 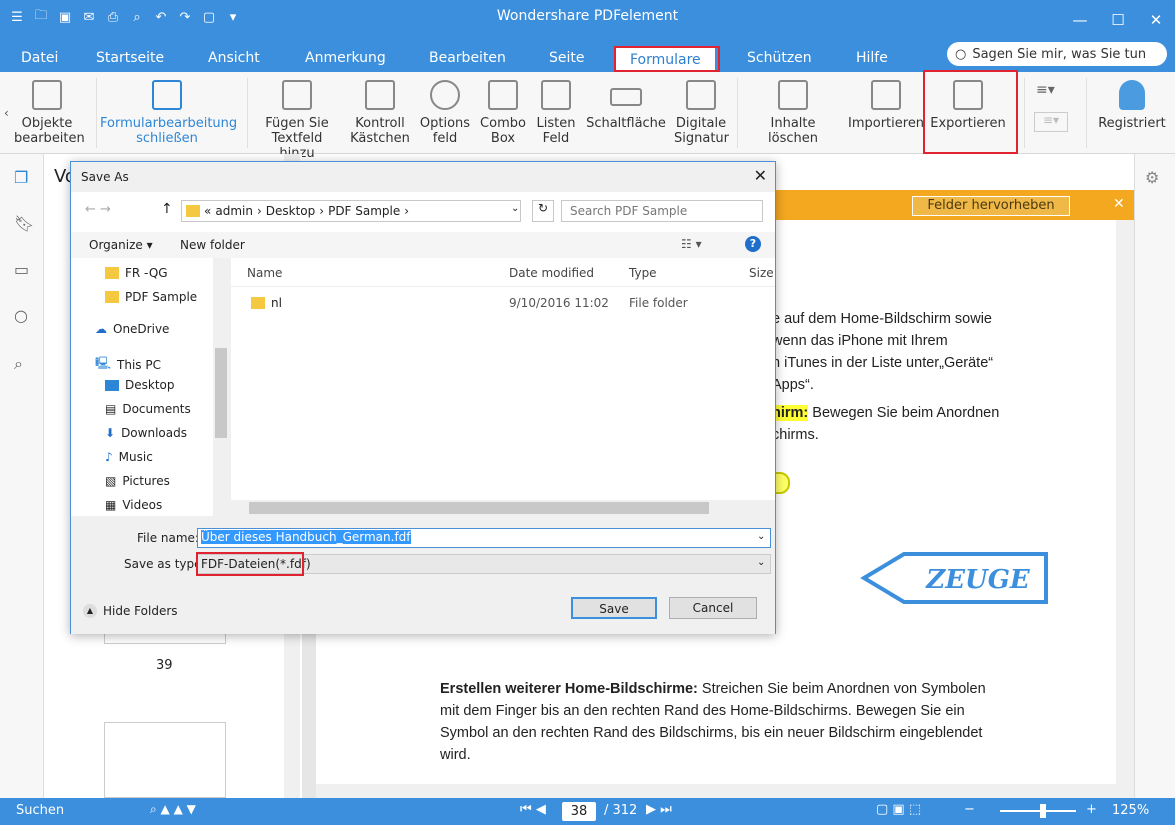 I want to click on dialog-close-icon: ✕, so click(x=760, y=175).